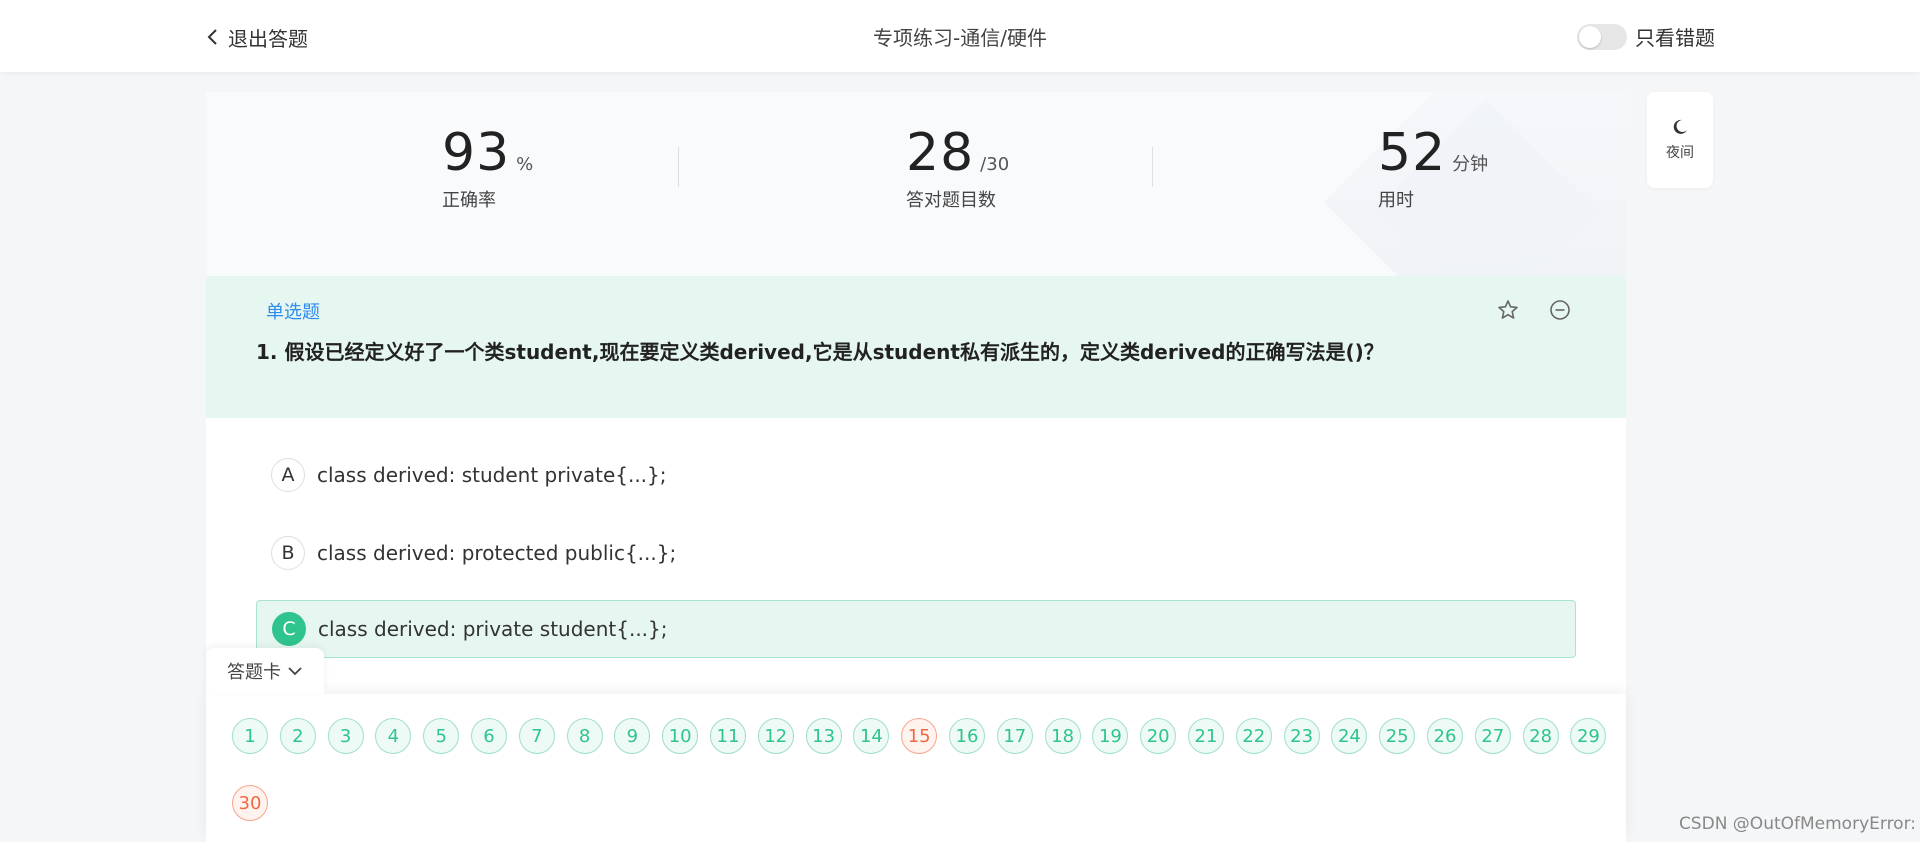  I want to click on stat-label: 答对题目数, so click(951, 200).